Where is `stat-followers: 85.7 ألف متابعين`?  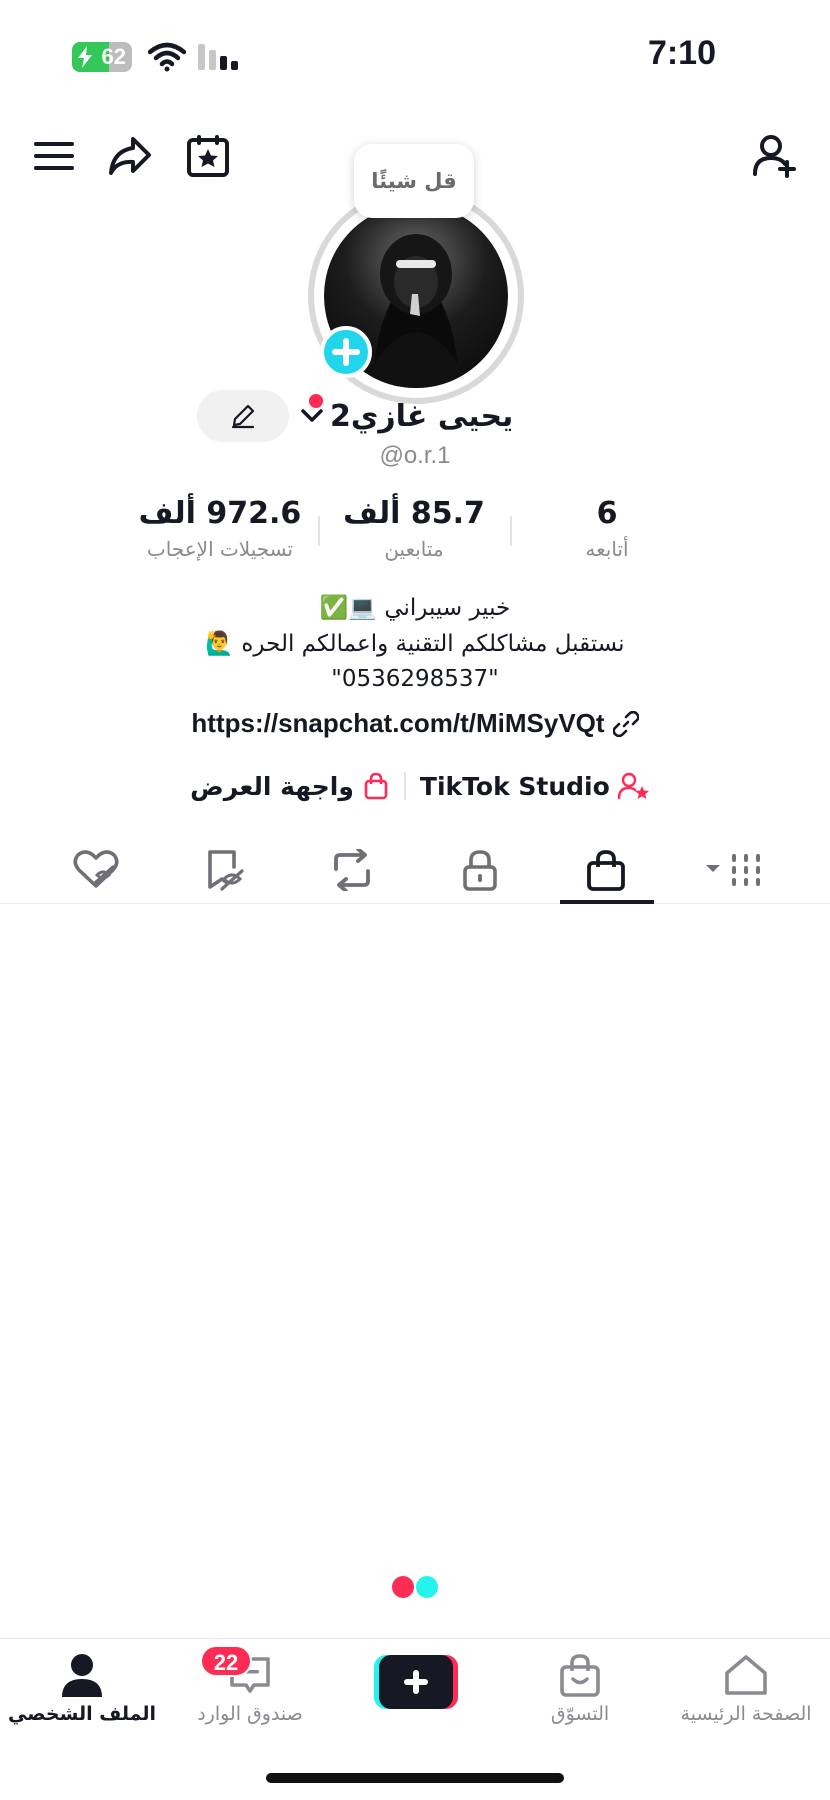
stat-followers: 85.7 ألف متابعين is located at coordinates (414, 528).